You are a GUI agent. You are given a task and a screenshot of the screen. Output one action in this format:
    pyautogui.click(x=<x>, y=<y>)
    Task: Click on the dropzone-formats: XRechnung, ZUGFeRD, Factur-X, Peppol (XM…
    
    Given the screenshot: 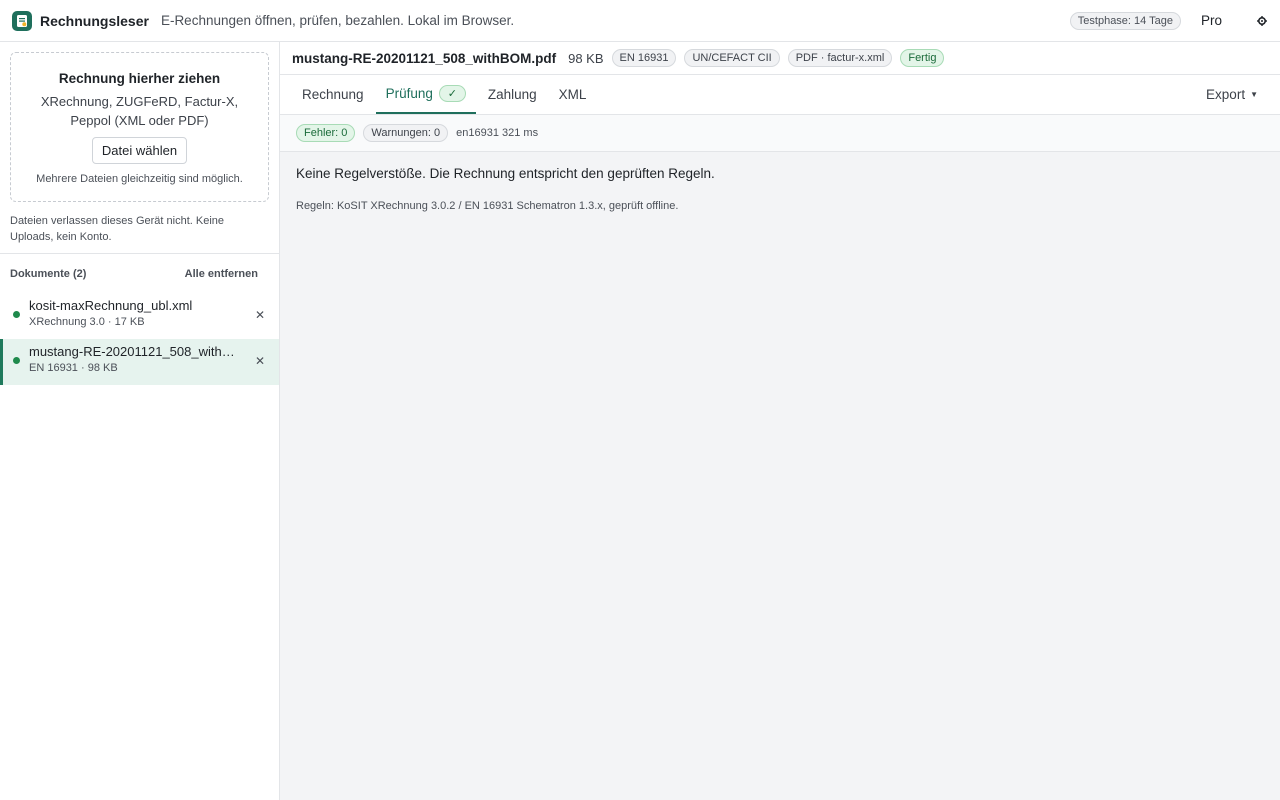 What is the action you would take?
    pyautogui.click(x=139, y=111)
    